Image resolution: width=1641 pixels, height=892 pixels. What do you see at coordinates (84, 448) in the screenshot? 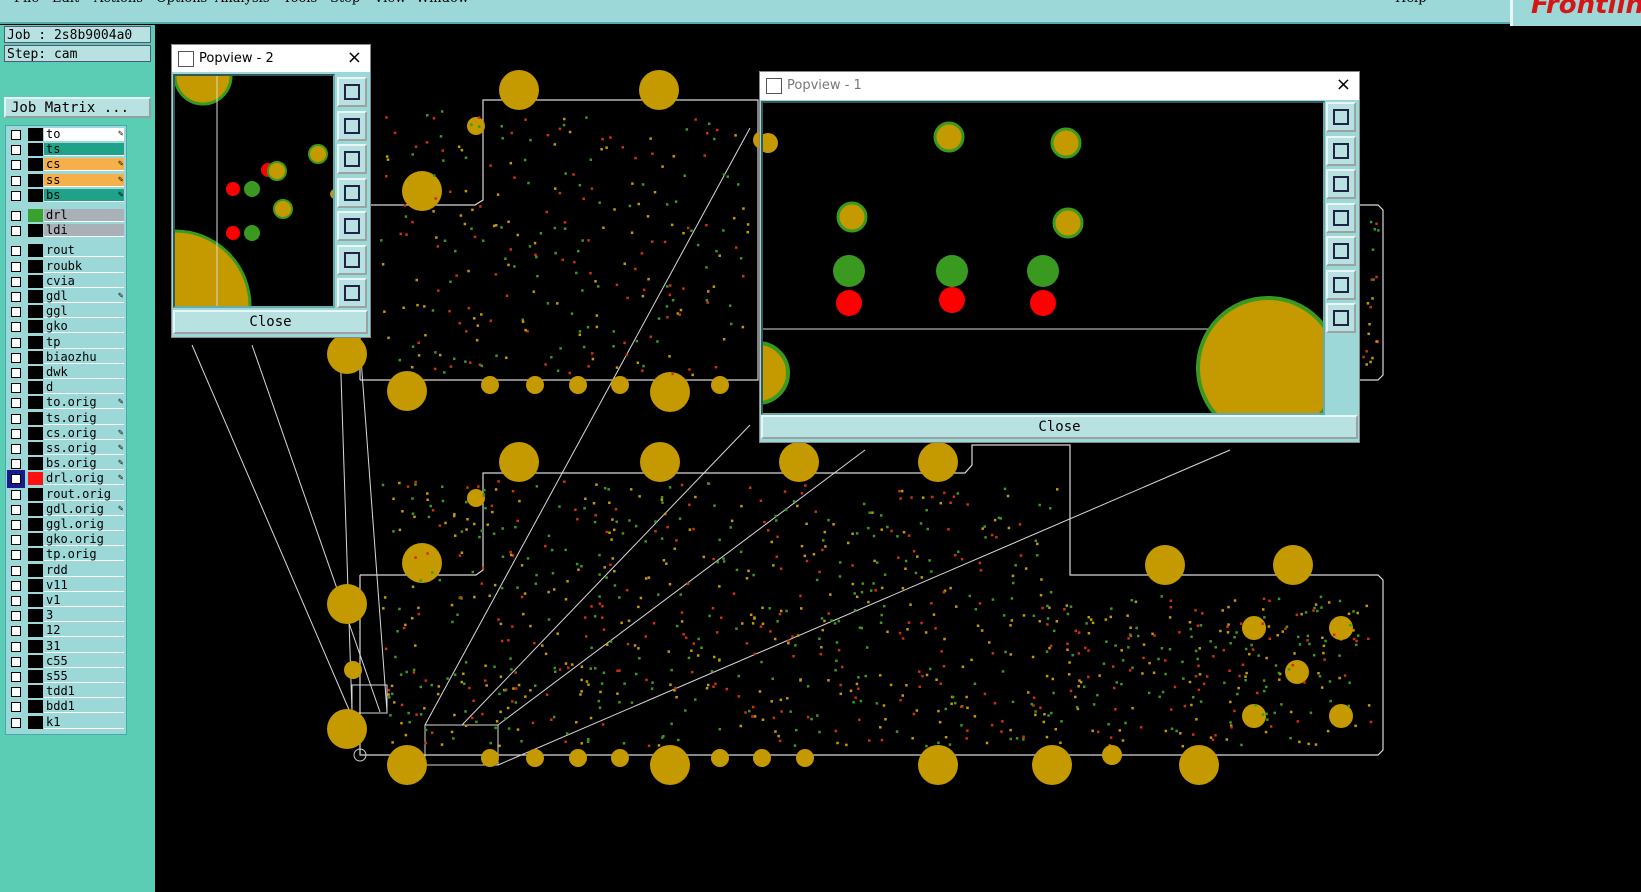
I see `layer-name: ss.orig` at bounding box center [84, 448].